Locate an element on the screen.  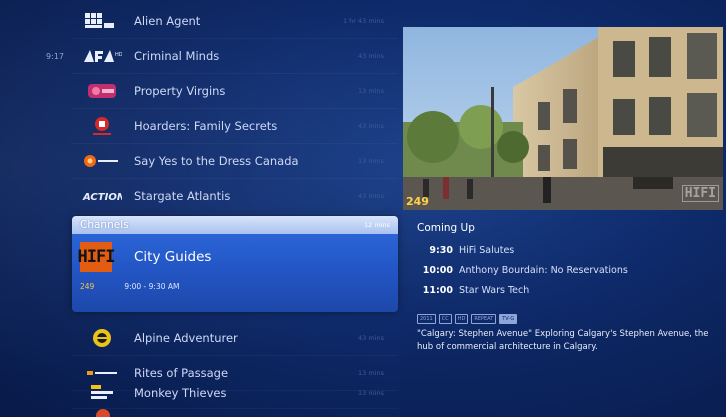
program-badges: 2011 CC HD REPEAT TV-G is located at coordinates (567, 319).